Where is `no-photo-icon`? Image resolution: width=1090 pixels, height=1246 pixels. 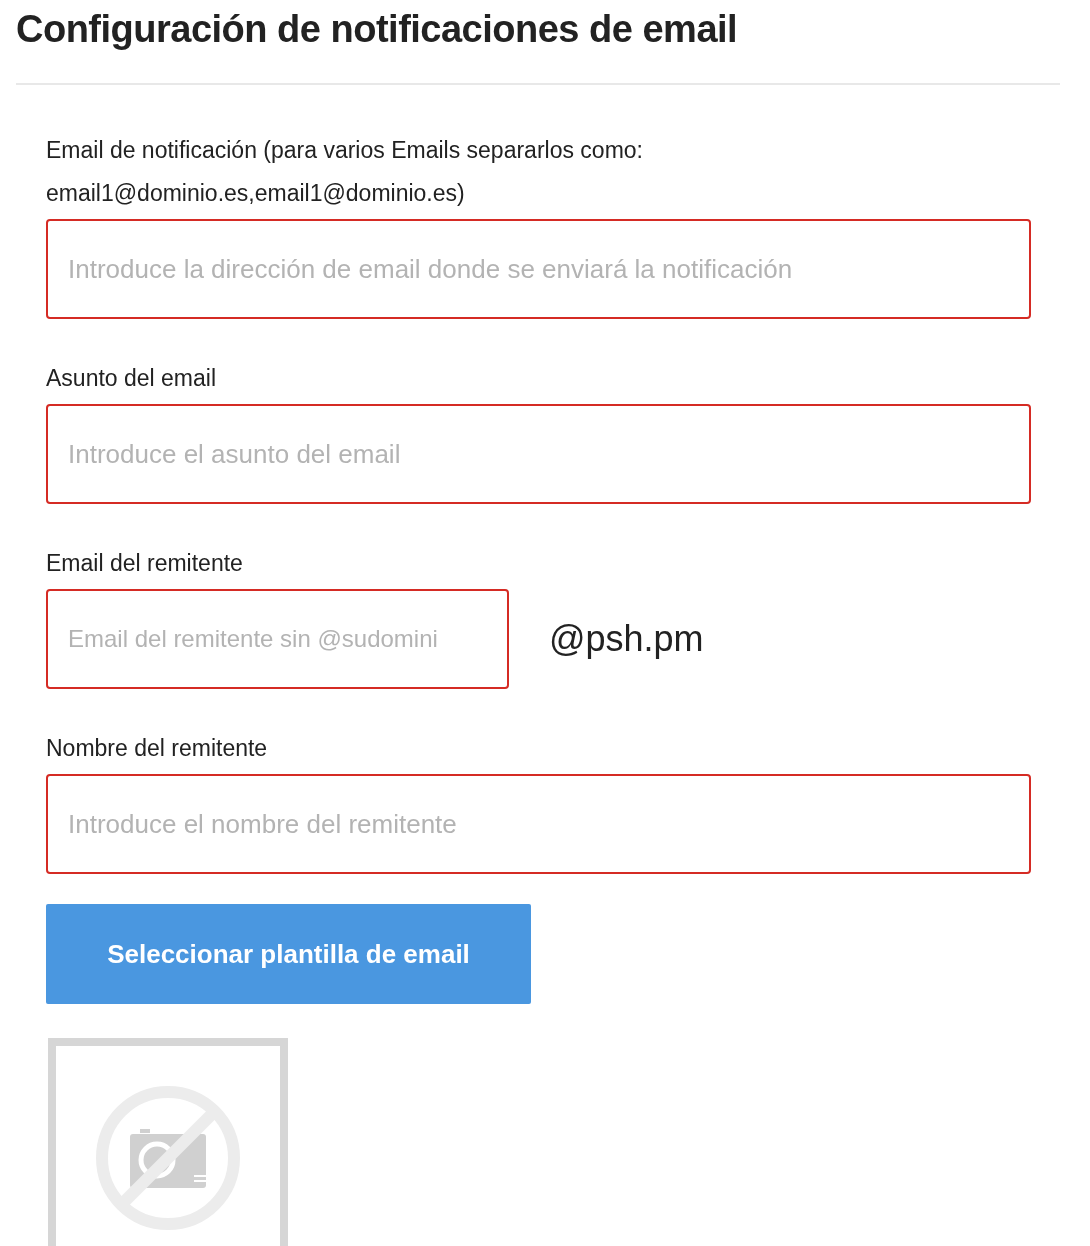
no-photo-icon is located at coordinates (168, 1158).